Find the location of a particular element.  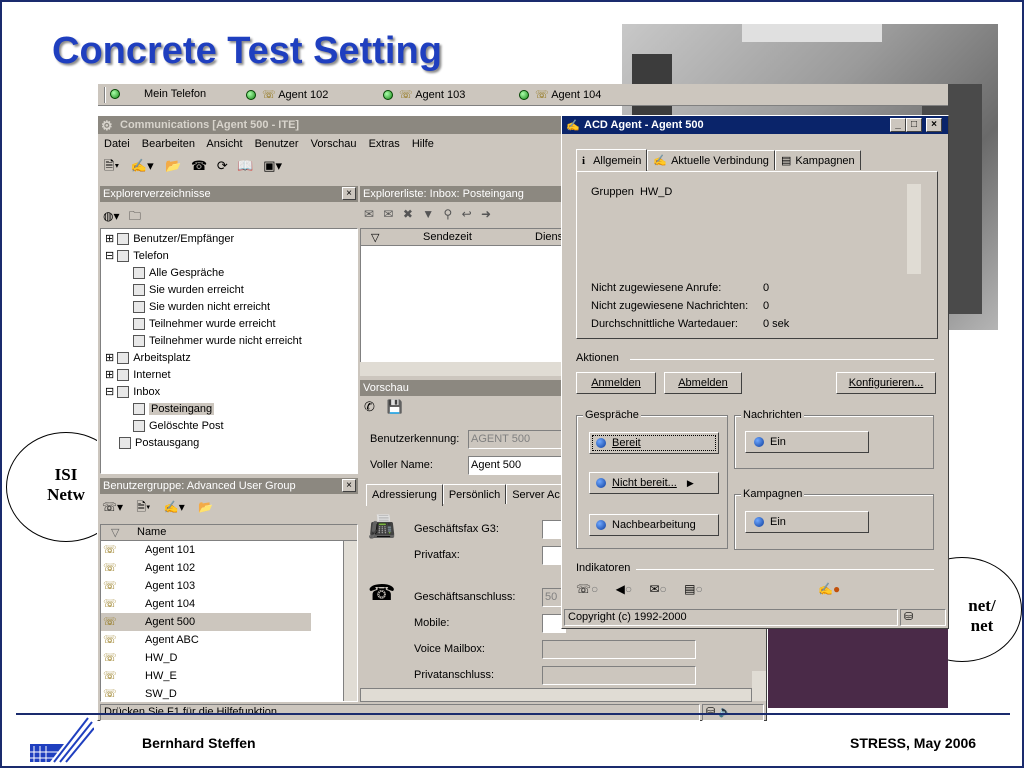

ready-button: Bereit is located at coordinates (654, 443).